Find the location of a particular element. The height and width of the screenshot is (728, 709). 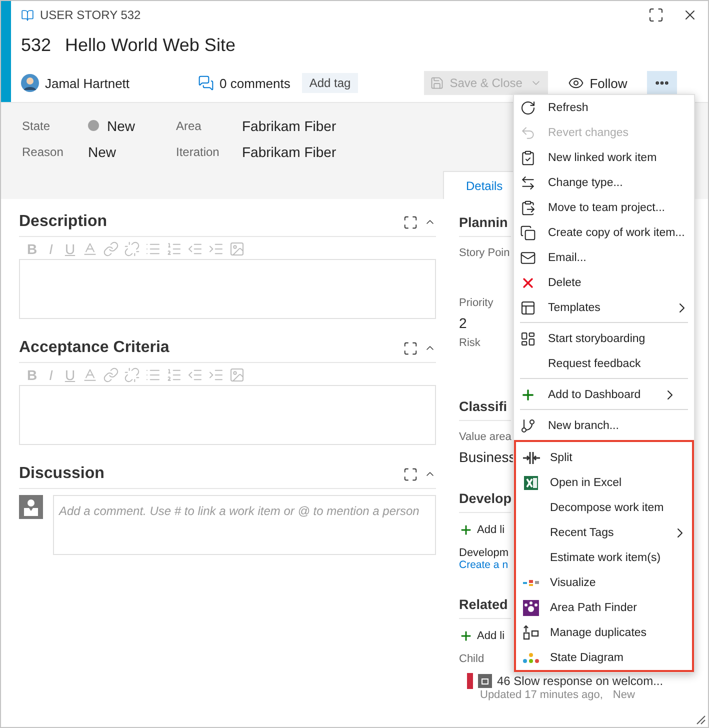

menu-item: Manage duplicates is located at coordinates (604, 632).